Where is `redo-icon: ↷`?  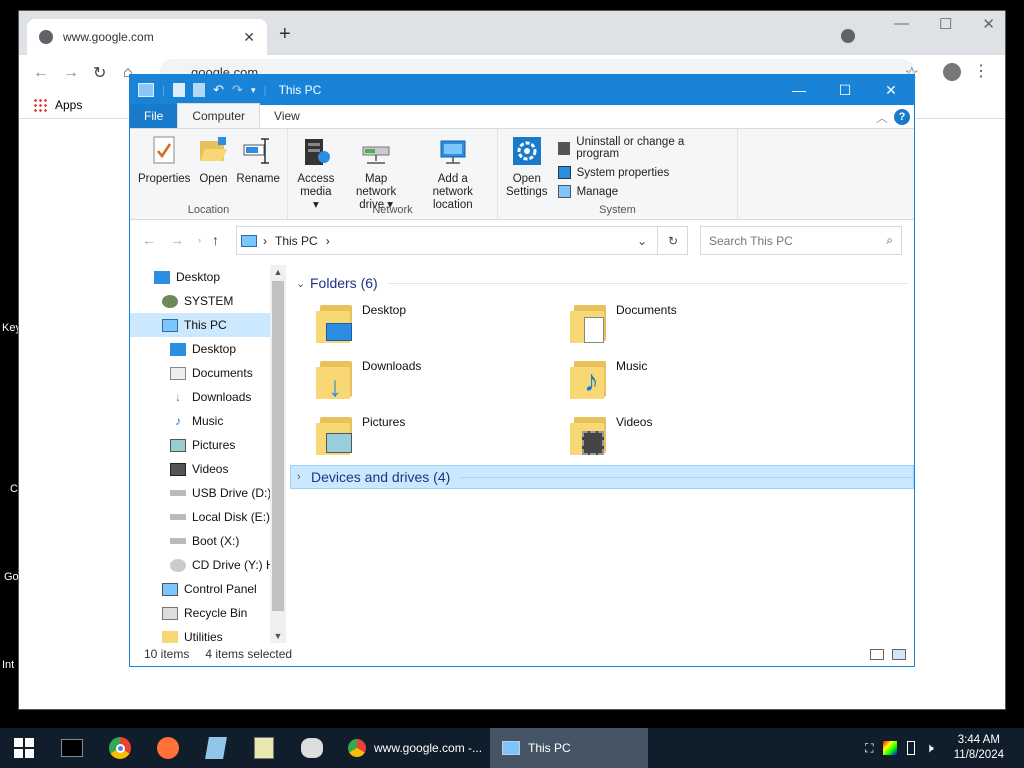
redo-icon: ↷ is located at coordinates (237, 90).